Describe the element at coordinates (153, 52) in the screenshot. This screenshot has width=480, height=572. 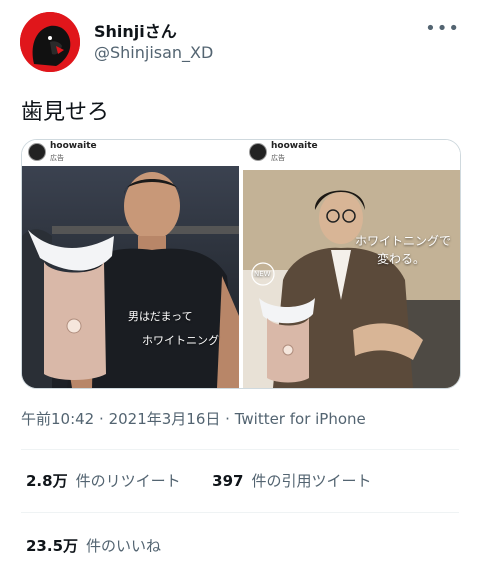
I see `user-handle: @Shinjisan_XD` at that location.